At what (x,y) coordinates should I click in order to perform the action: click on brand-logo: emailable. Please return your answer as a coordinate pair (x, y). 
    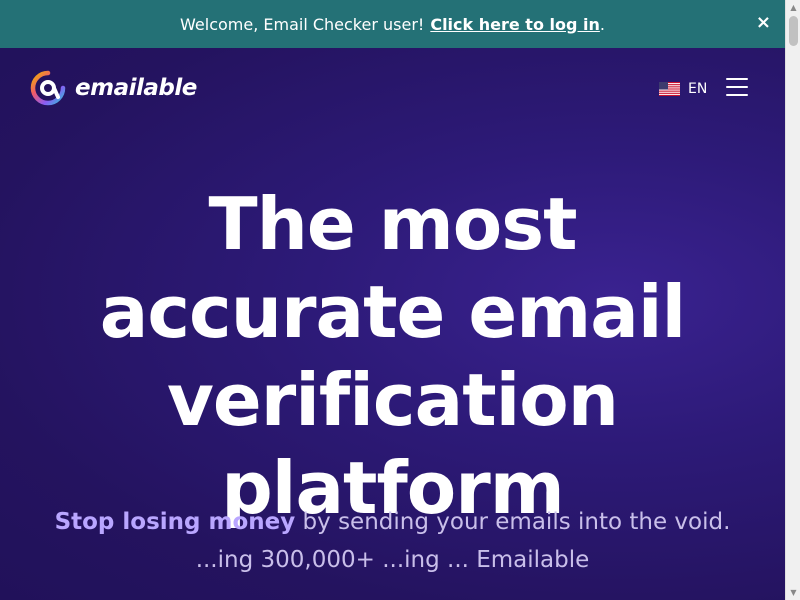
    Looking at the image, I should click on (113, 88).